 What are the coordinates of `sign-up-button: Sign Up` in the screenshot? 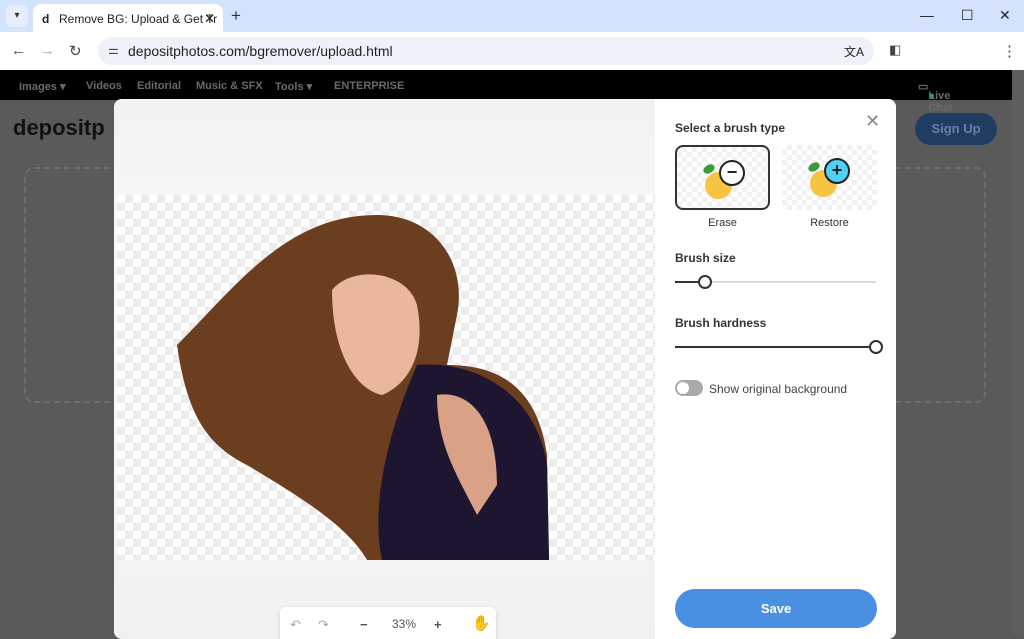 It's located at (956, 129).